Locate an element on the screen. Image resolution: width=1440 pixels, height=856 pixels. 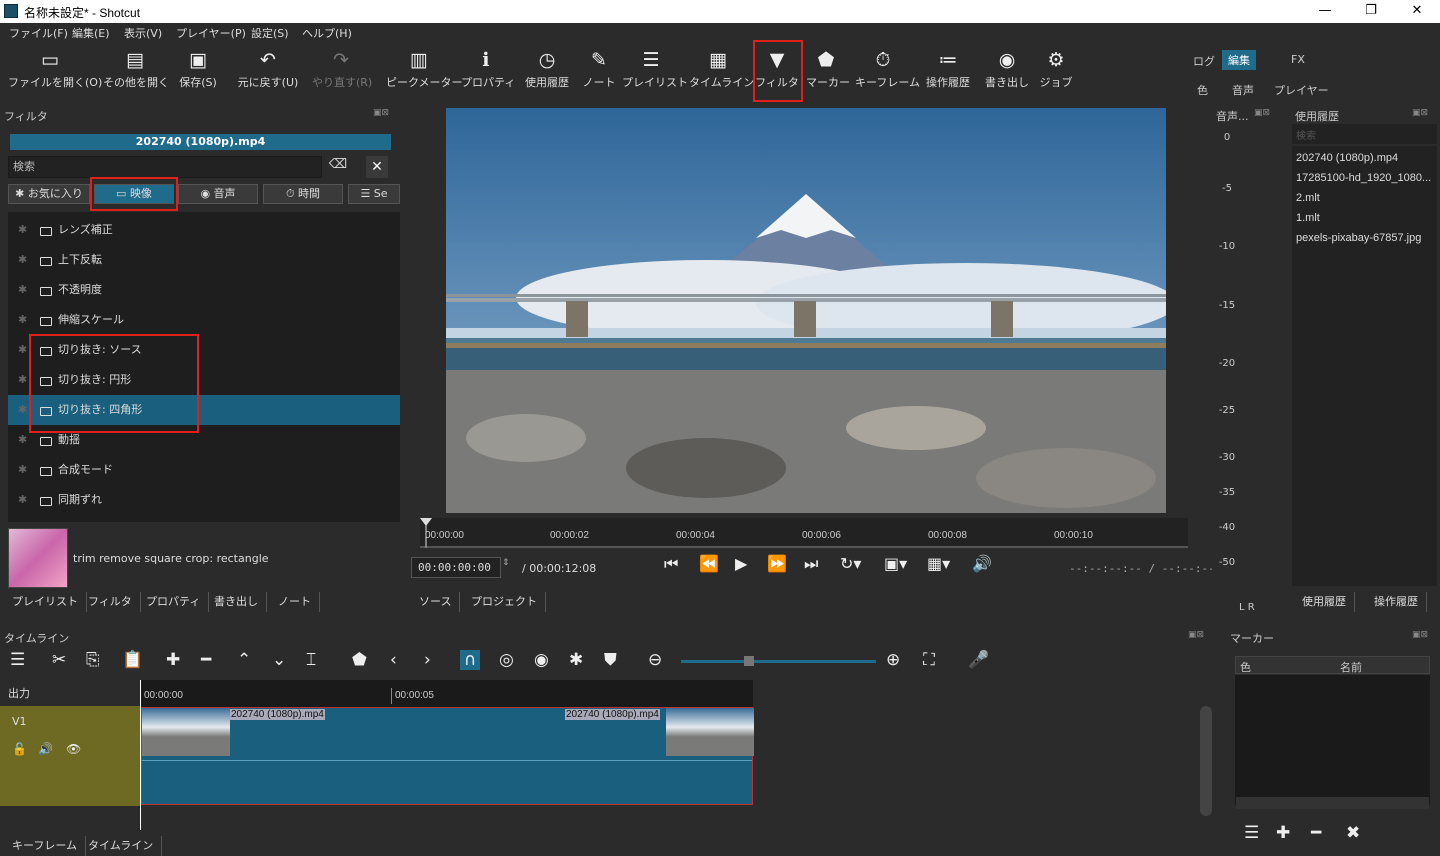
list-item: pexels-pixabay-67857.jpg is located at coordinates (1358, 238).